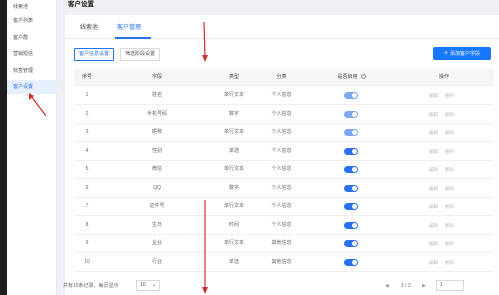 This screenshot has width=499, height=295. Describe the element at coordinates (205, 41) in the screenshot. I see `arrow-to-table` at that location.